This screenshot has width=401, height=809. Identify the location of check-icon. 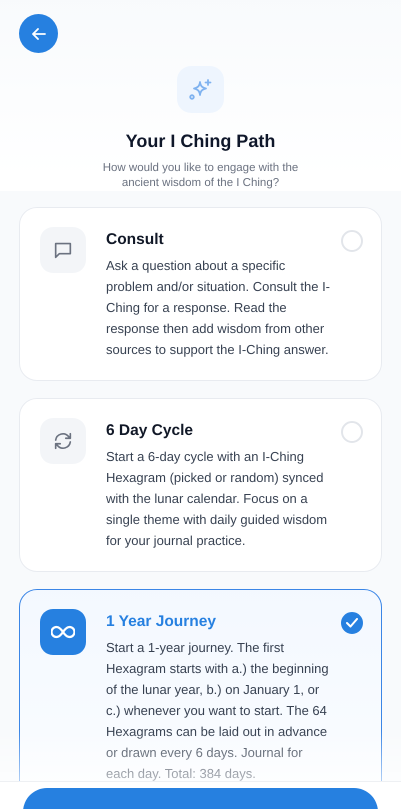
(352, 623).